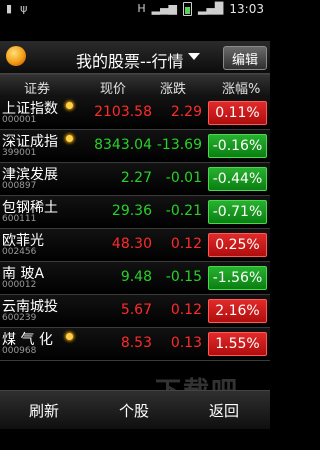 This screenshot has width=320, height=450. Describe the element at coordinates (237, 113) in the screenshot. I see `stock-pct-badge: 0.11%` at that location.